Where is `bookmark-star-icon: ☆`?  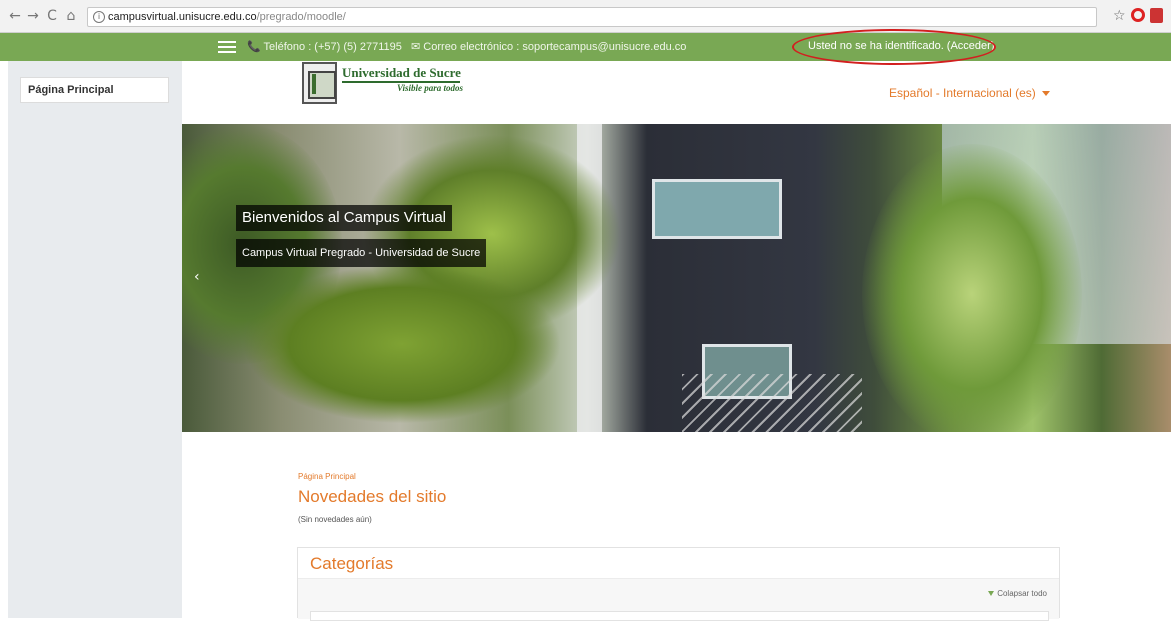
bookmark-star-icon: ☆ is located at coordinates (1119, 16).